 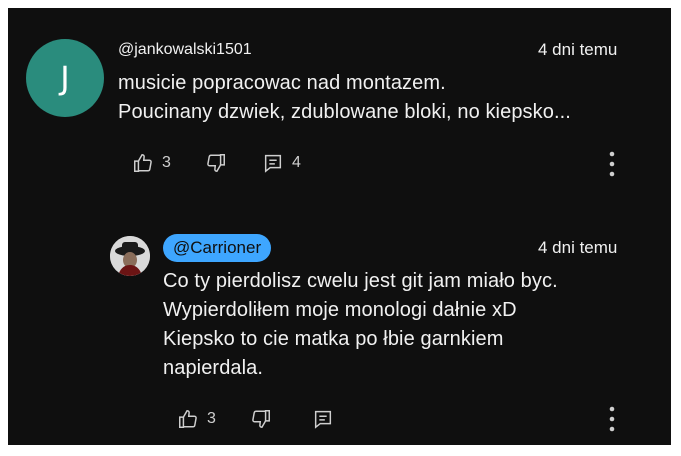 I want to click on reply-dislike-button, so click(x=261, y=419).